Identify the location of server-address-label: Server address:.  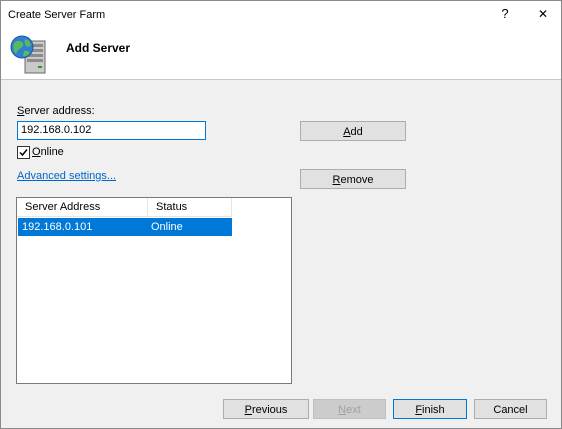
(56, 111).